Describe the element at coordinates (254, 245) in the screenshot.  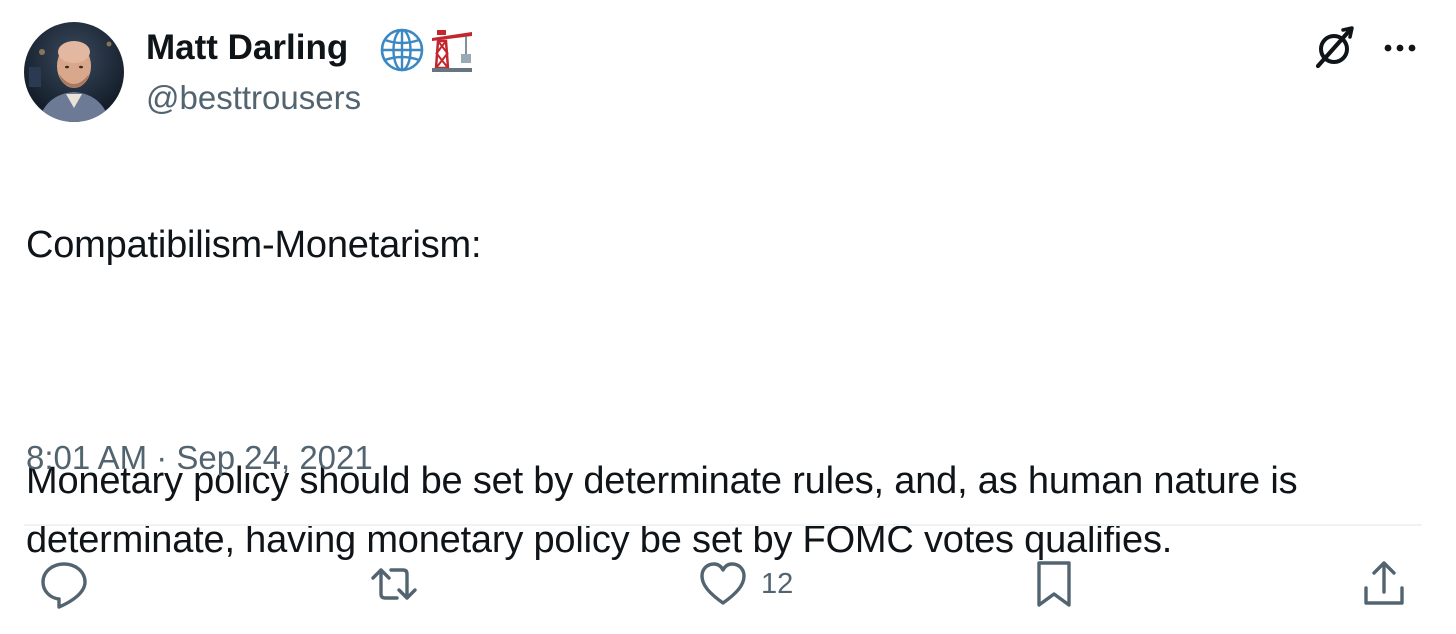
I see `tweet-paragraph: Compatibilism-Monetarism:` at that location.